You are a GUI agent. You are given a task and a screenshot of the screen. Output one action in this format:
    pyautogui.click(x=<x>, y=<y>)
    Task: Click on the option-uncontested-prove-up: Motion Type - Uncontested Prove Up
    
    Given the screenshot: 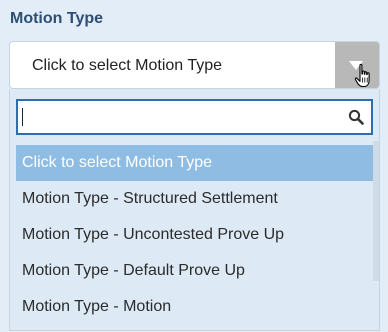 What is the action you would take?
    pyautogui.click(x=194, y=235)
    